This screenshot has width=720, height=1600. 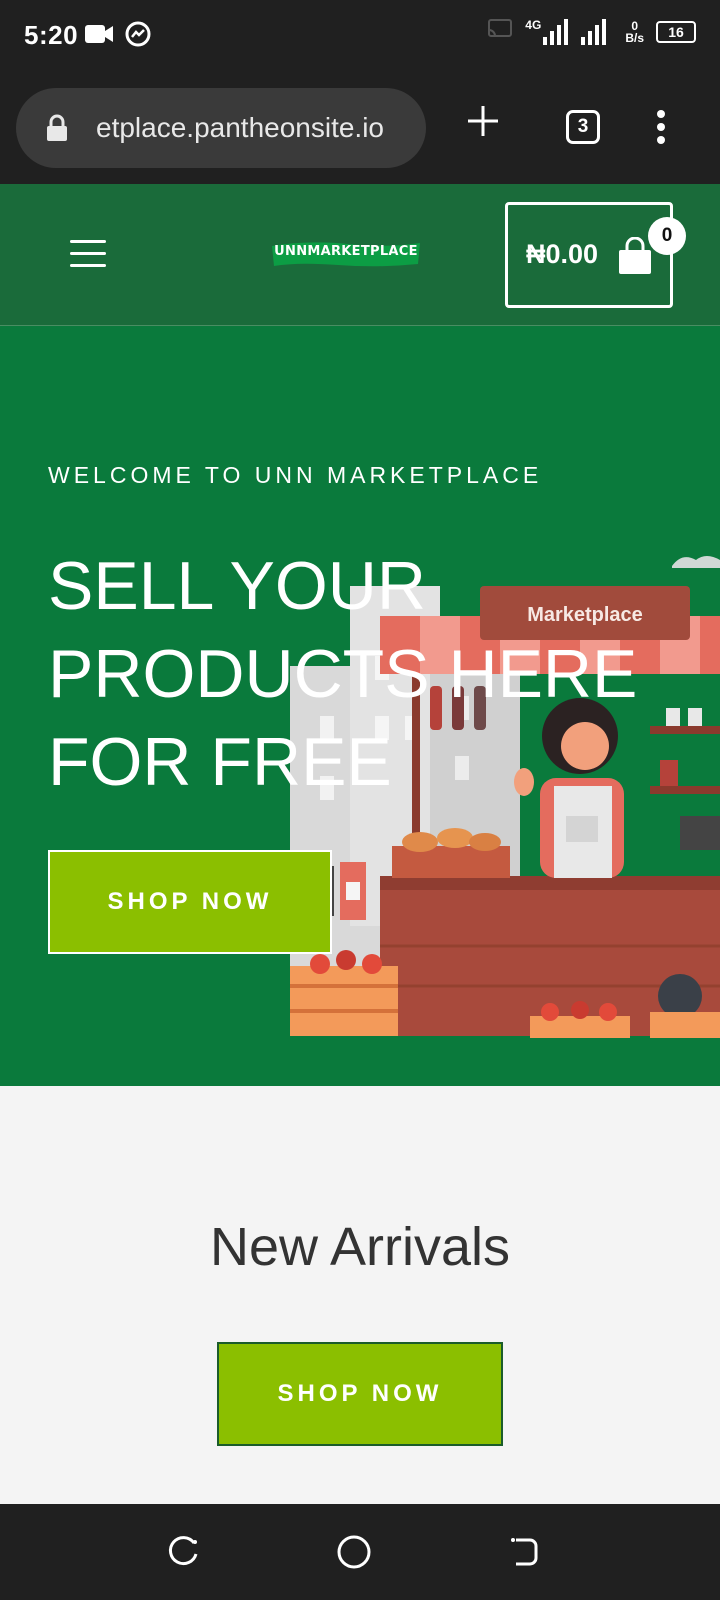 What do you see at coordinates (569, 31) in the screenshot?
I see `signal-icon: 4G` at bounding box center [569, 31].